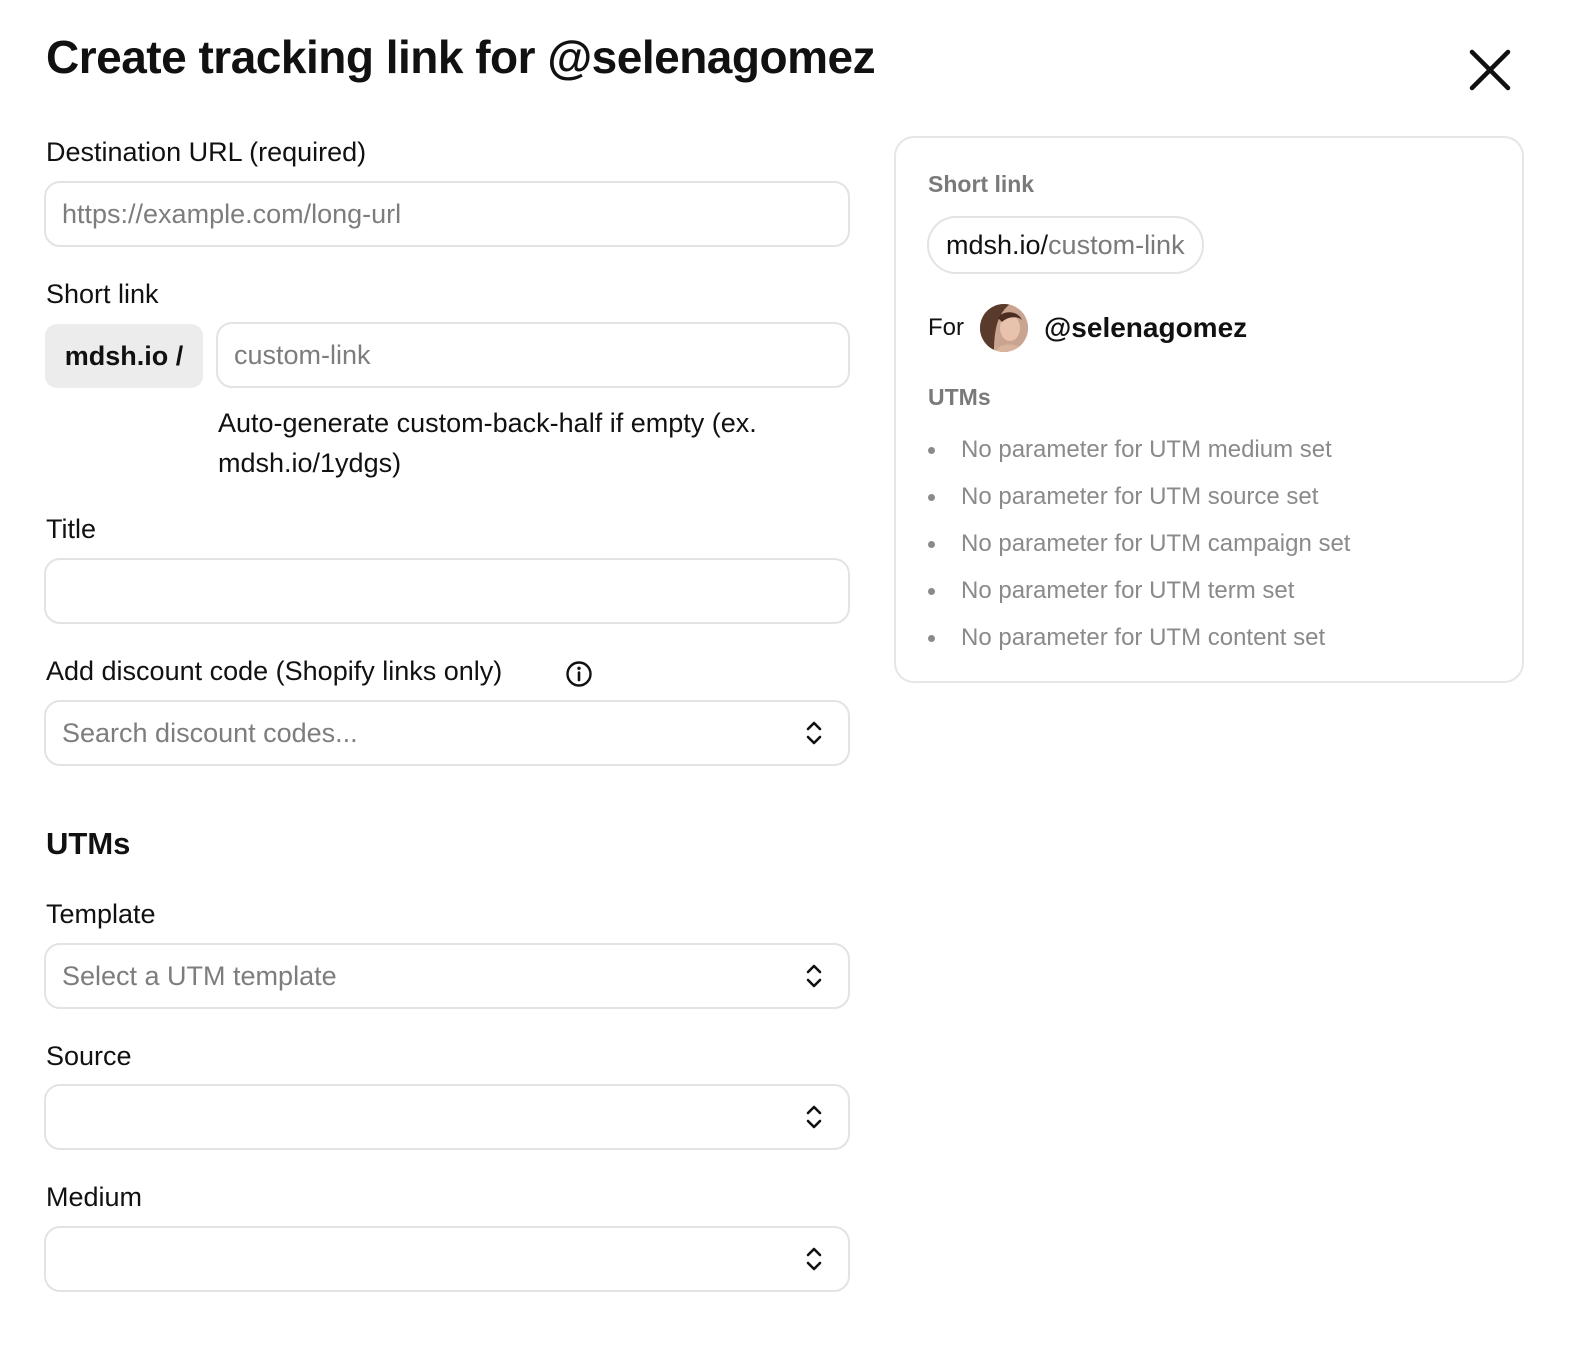 Image resolution: width=1596 pixels, height=1348 pixels. Describe the element at coordinates (302, 354) in the screenshot. I see `short-link-placeholder: custom-link` at that location.